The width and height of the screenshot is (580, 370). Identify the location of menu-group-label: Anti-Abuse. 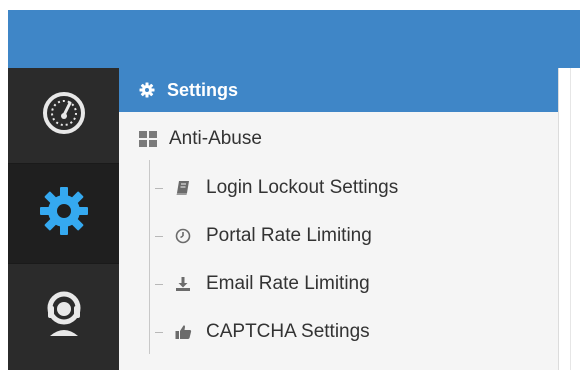
(215, 138).